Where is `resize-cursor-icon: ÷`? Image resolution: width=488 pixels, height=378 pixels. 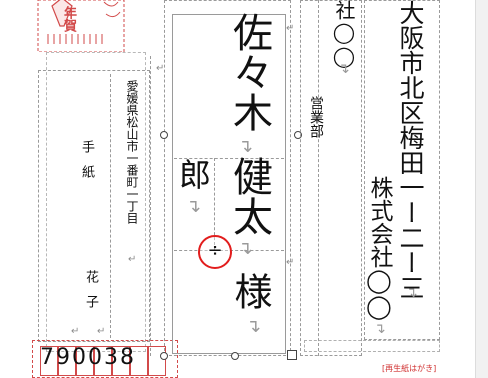 resize-cursor-icon: ÷ is located at coordinates (215, 250).